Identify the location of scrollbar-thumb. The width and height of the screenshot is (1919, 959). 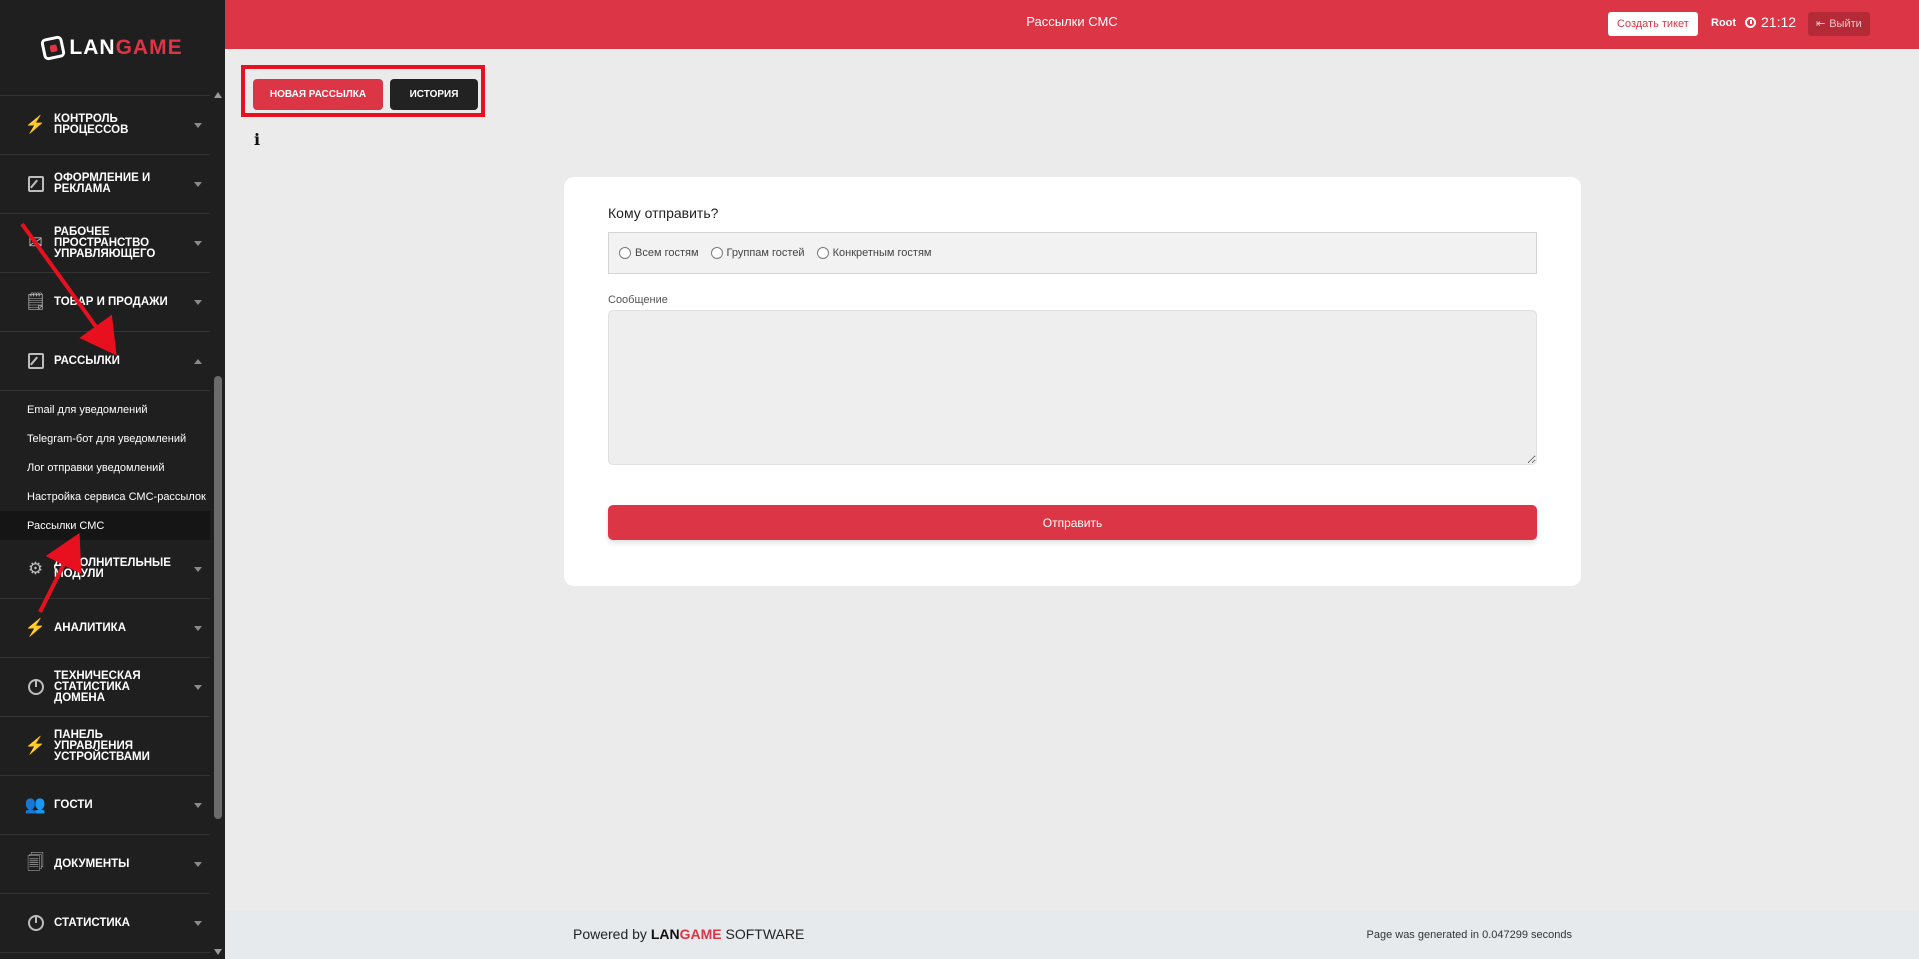
(218, 597).